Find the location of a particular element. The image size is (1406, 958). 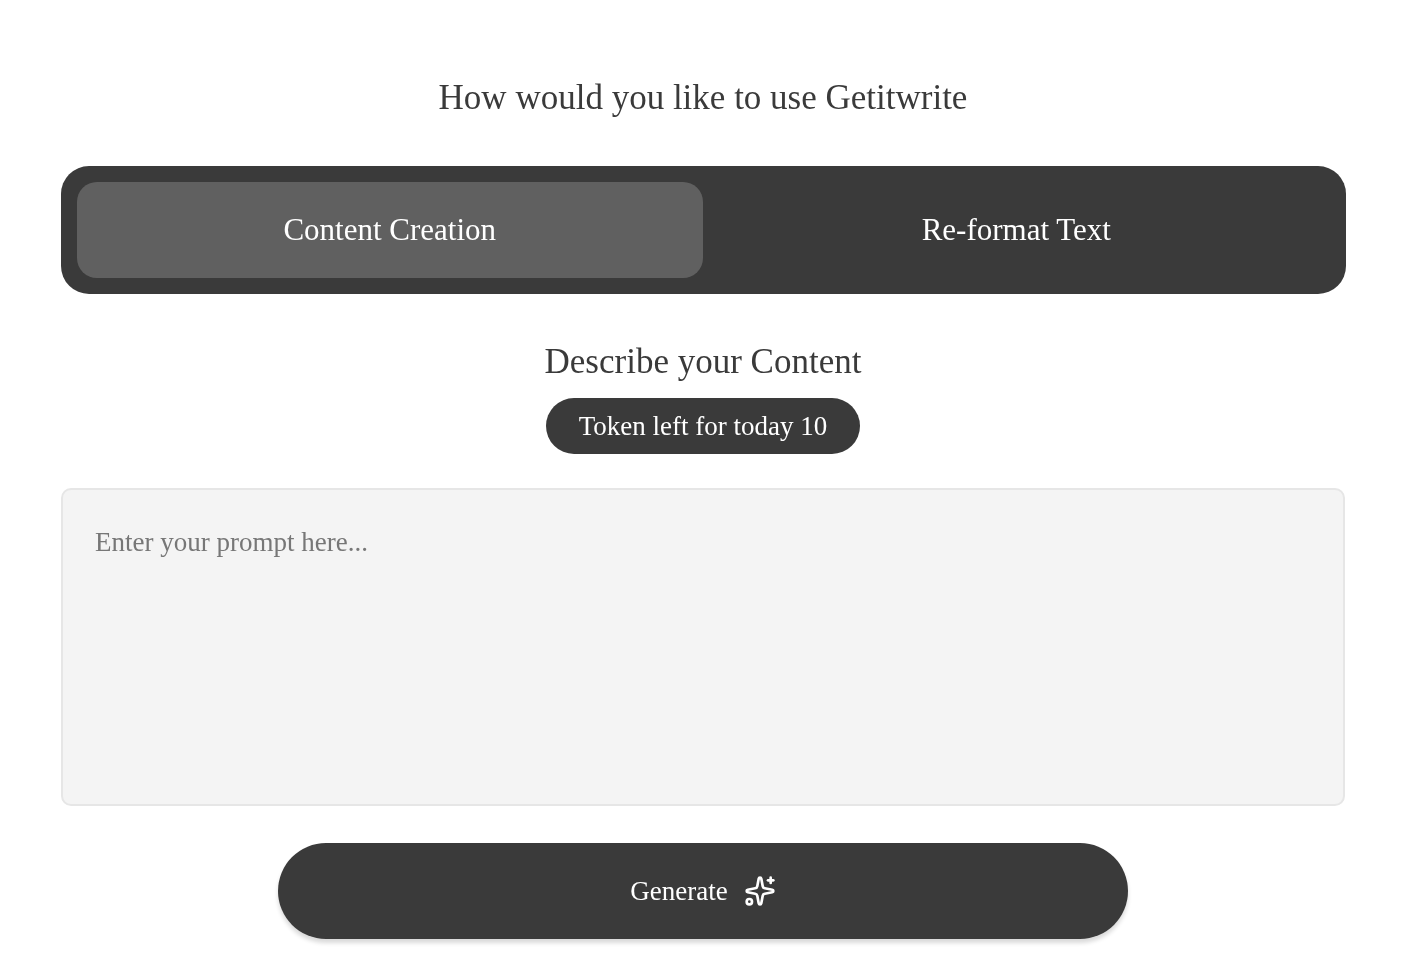

sparkles-icon is located at coordinates (759, 891).